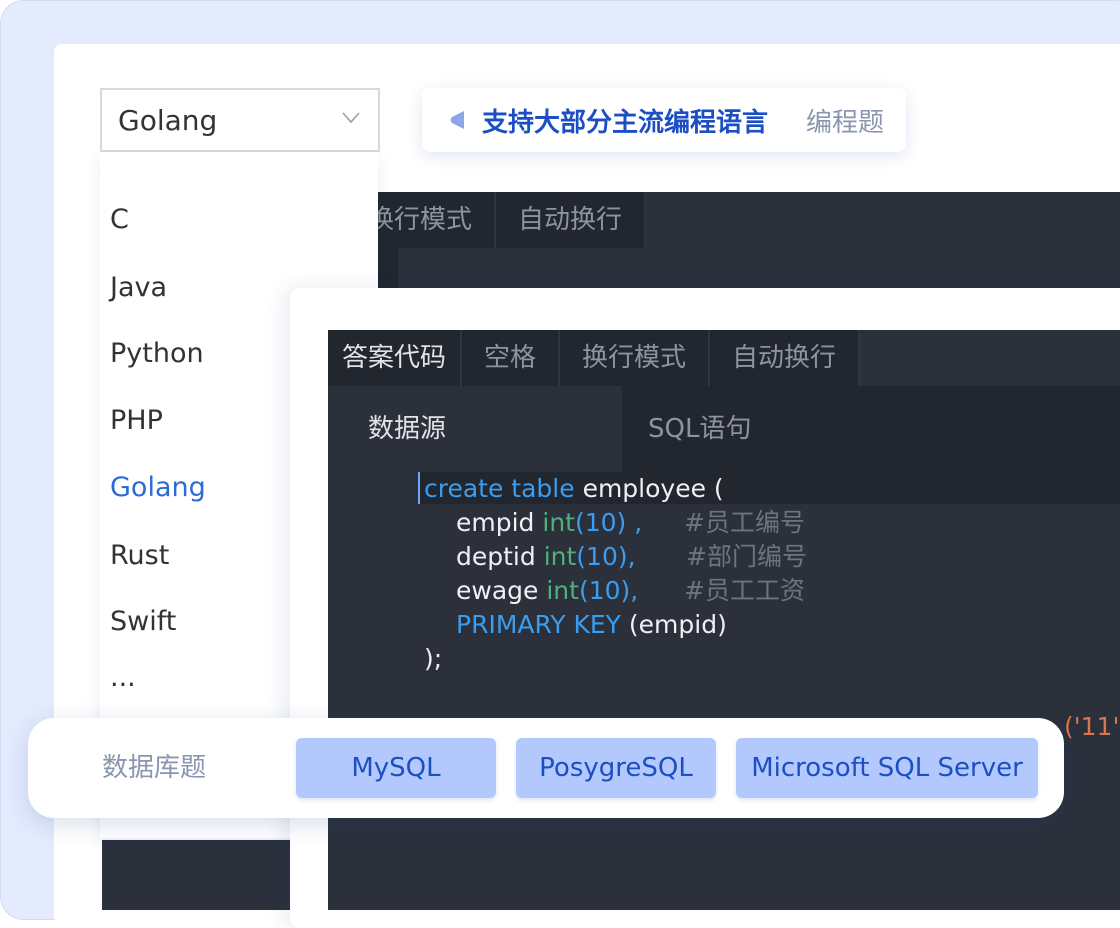 The height and width of the screenshot is (928, 1120). What do you see at coordinates (351, 118) in the screenshot?
I see `chevron-down-icon` at bounding box center [351, 118].